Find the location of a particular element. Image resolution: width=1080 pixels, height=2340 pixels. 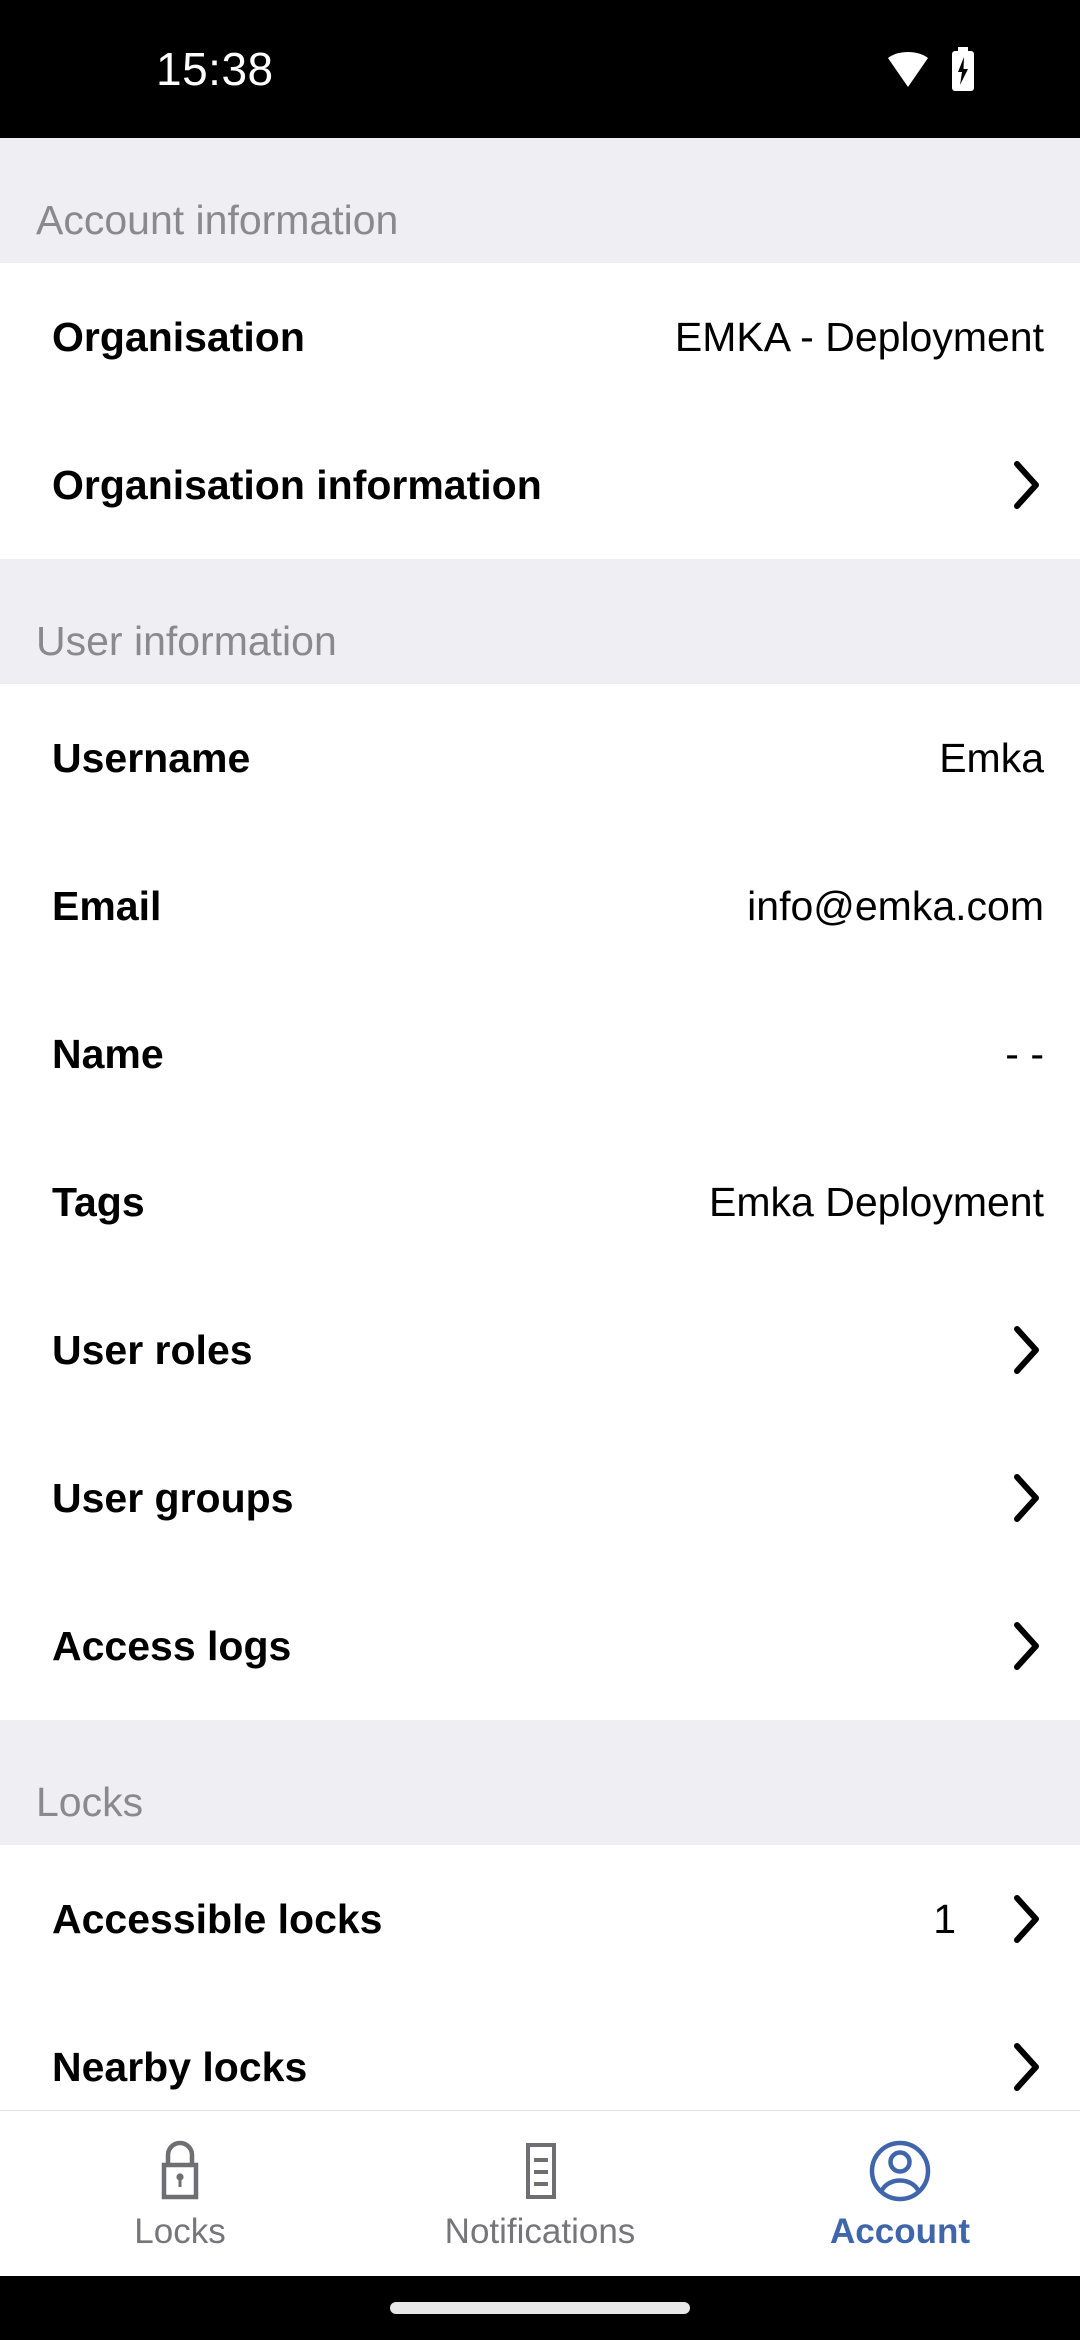

row-label: Organisation is located at coordinates (178, 336).